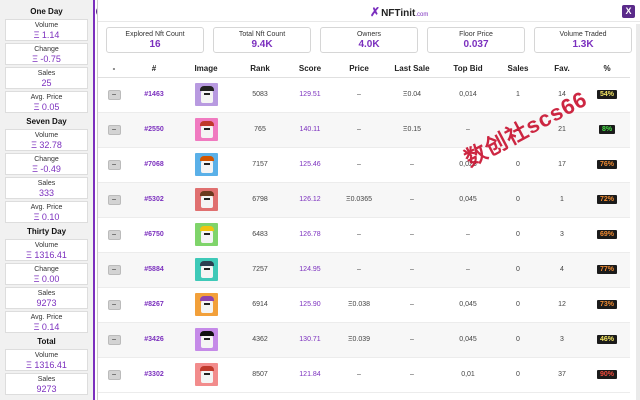  I want to click on column-header: Top Bid, so click(468, 69).